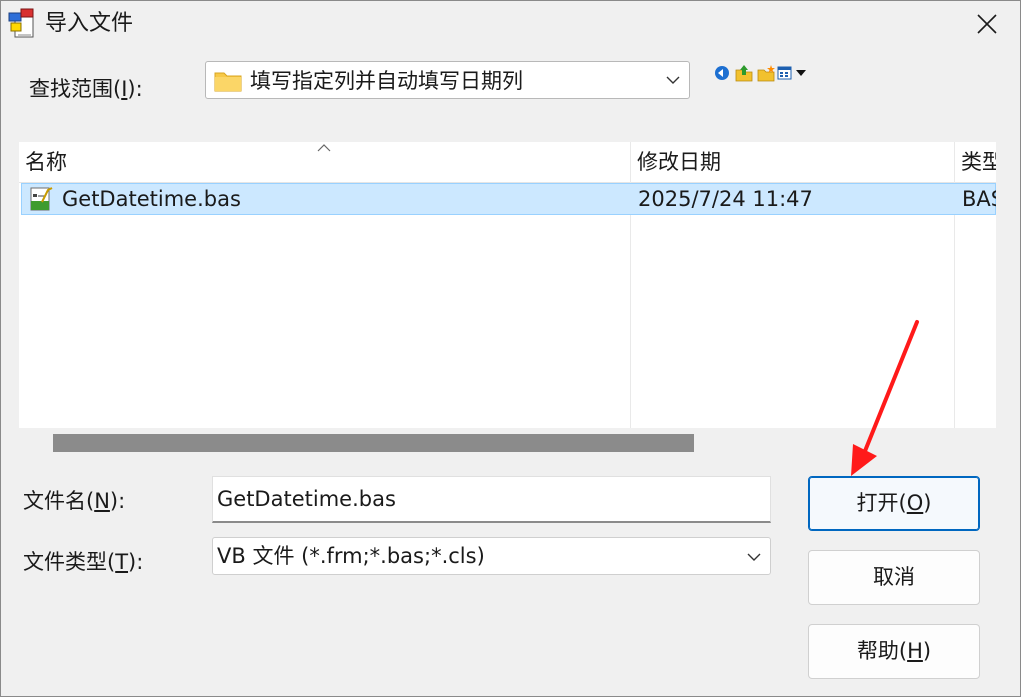 The height and width of the screenshot is (697, 1021). Describe the element at coordinates (510, 24) in the screenshot. I see `title-bar: 导入文件` at that location.